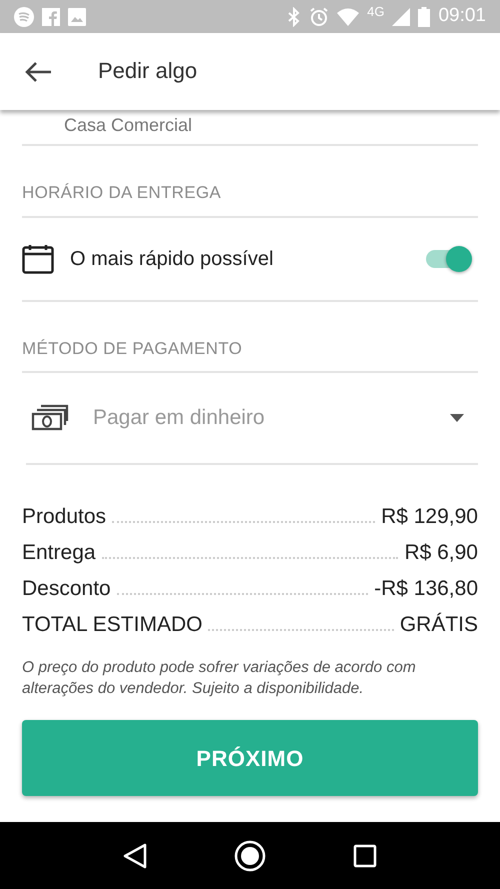  I want to click on disclaimer-text: O preço do produto pode sofrer variações de acordo com alterações do vendedor. Sujeito a disponibilidade., so click(219, 678).